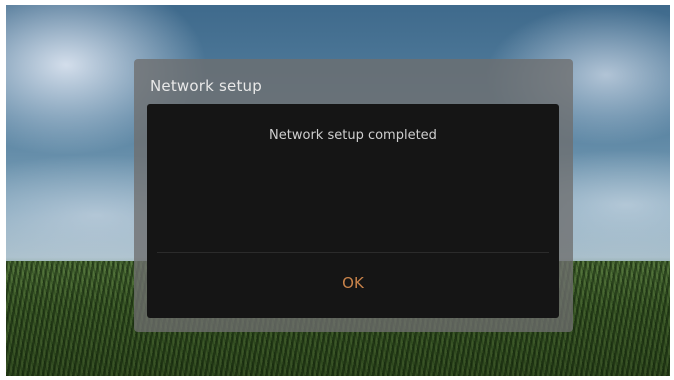  What do you see at coordinates (206, 86) in the screenshot?
I see `dialog-title: Network setup` at bounding box center [206, 86].